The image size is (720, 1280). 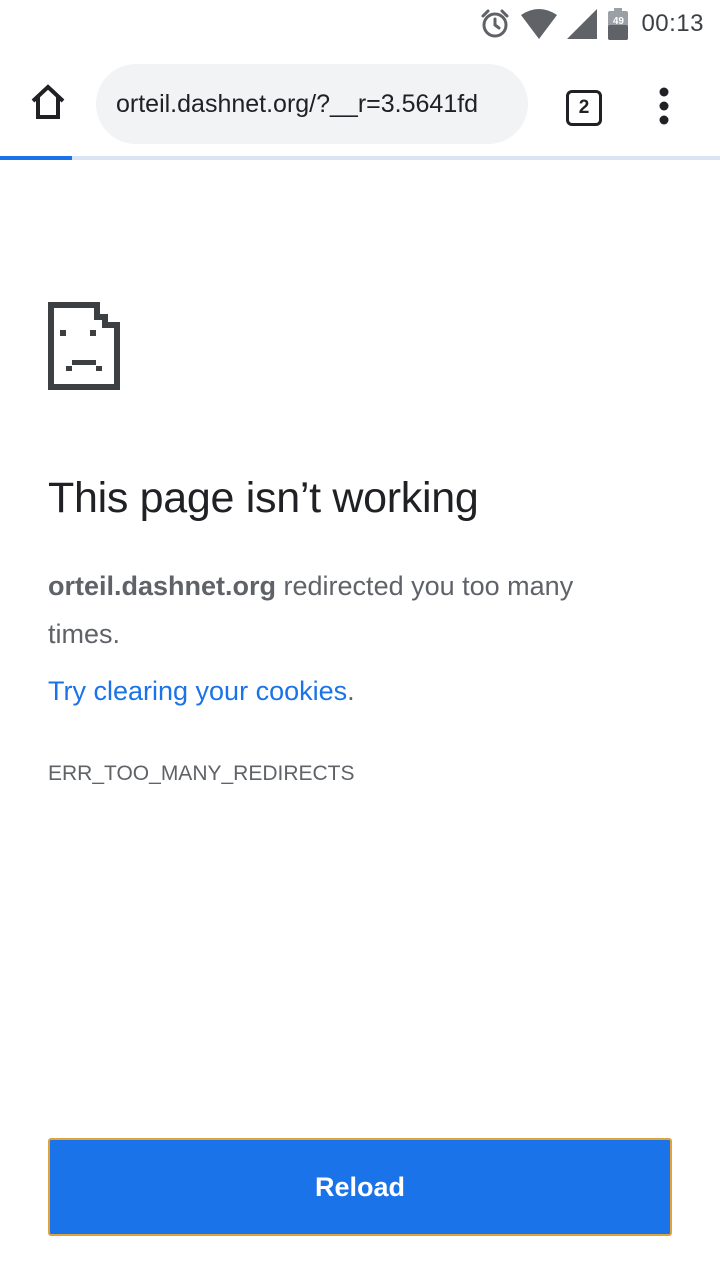 I want to click on url-fade, so click(x=493, y=104).